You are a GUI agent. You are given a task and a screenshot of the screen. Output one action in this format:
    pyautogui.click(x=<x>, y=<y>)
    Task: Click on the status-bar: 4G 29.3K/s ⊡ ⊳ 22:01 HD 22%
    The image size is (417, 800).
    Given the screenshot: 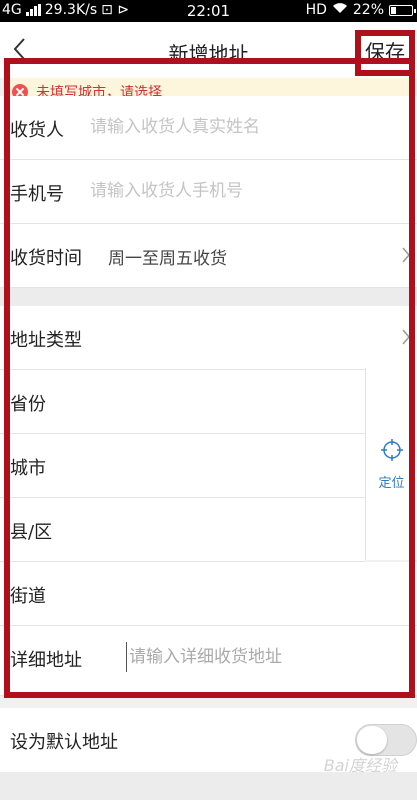 What is the action you would take?
    pyautogui.click(x=208, y=11)
    